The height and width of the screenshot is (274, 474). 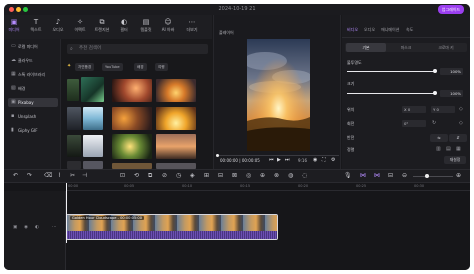 I want to click on chip-nature: 자연풍경, so click(x=85, y=67).